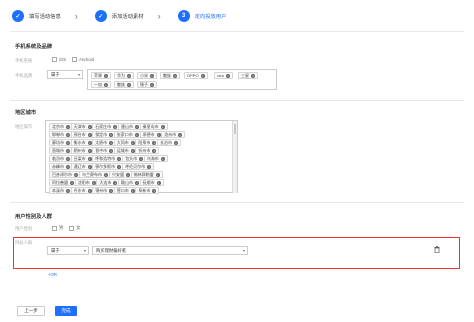  I want to click on ios-checkbox, so click(54, 59).